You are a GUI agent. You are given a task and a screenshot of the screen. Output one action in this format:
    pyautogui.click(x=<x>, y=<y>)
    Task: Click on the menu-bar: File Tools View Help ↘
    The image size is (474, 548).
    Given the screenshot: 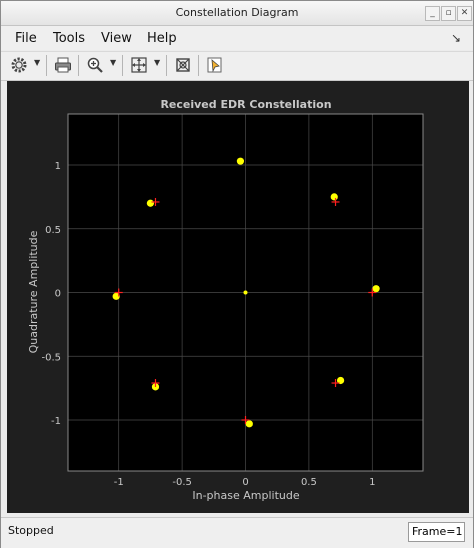 What is the action you would take?
    pyautogui.click(x=237, y=38)
    